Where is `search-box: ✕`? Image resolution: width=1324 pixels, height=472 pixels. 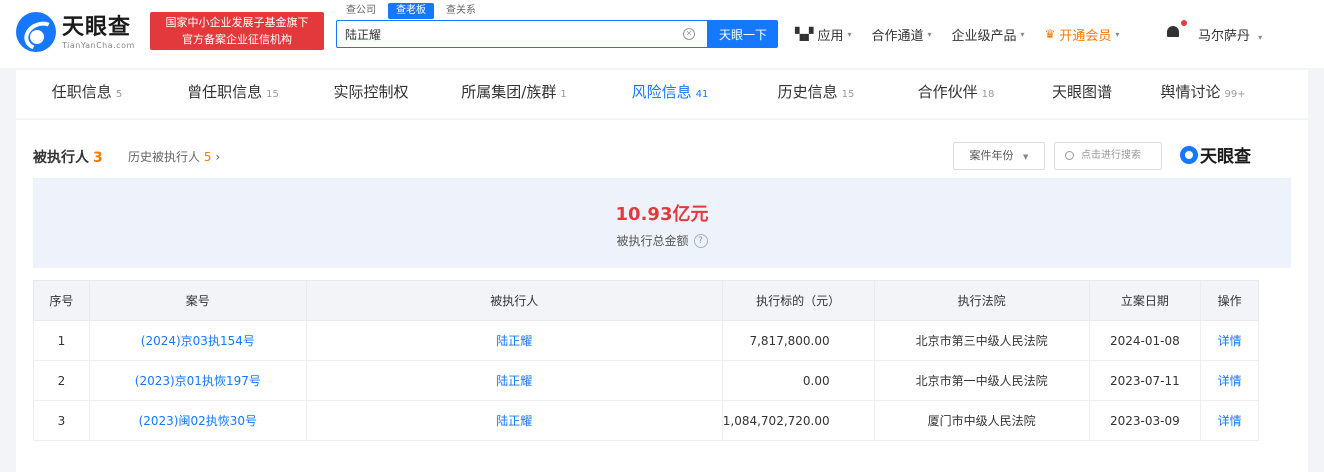 search-box: ✕ is located at coordinates (522, 34).